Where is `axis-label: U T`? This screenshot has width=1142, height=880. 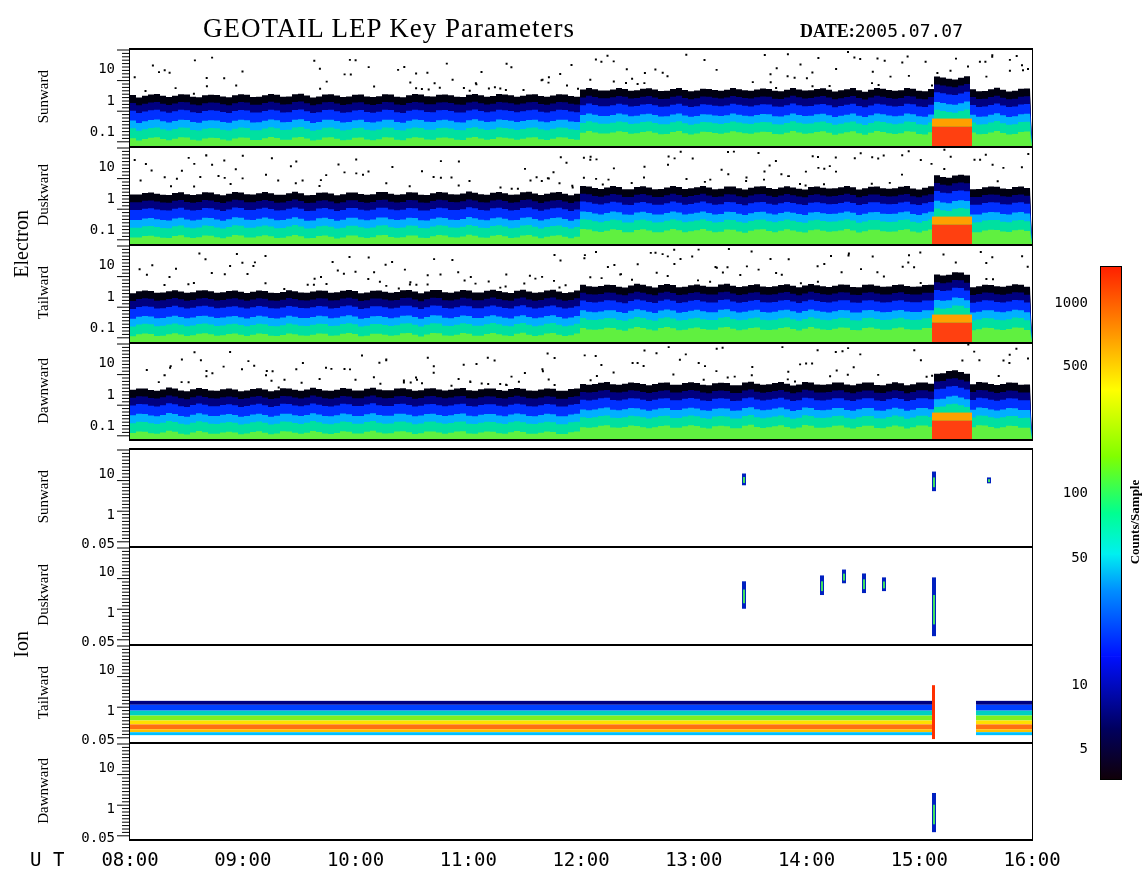
axis-label: U T is located at coordinates (47, 859).